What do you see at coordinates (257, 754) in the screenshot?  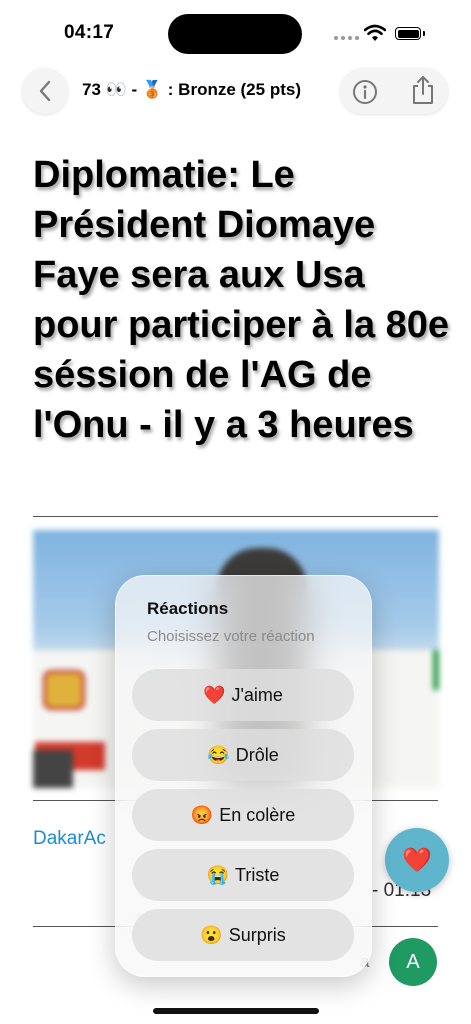 I see `reaction-label: Drôle` at bounding box center [257, 754].